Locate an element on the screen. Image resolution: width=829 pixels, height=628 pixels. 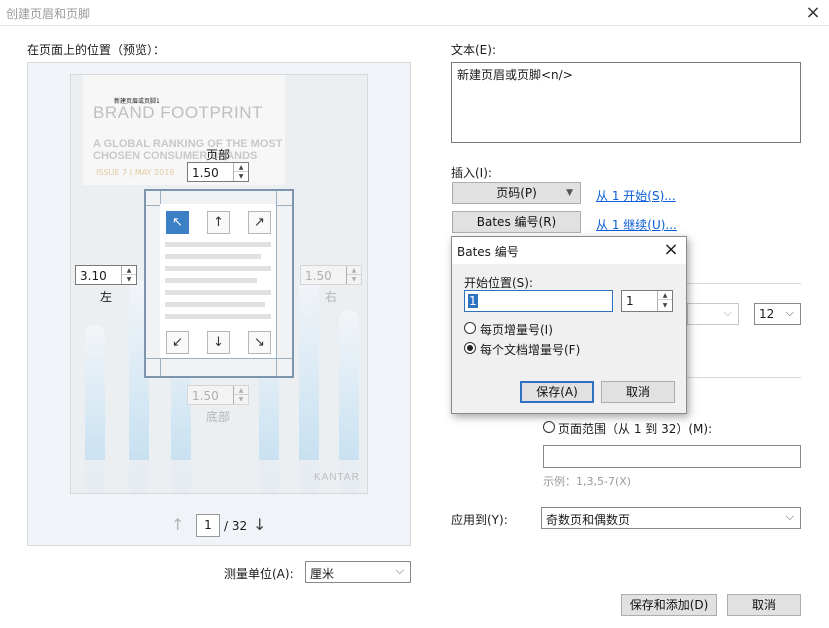
bottom-margin-stepper: 1.50 ▲ ▼ is located at coordinates (218, 395).